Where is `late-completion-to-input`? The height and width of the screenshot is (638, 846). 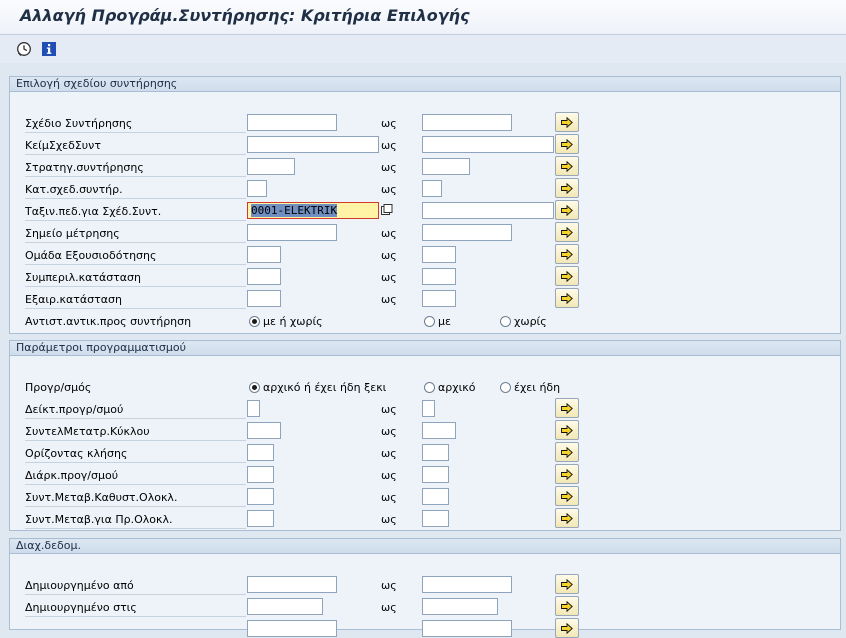
late-completion-to-input is located at coordinates (435, 496).